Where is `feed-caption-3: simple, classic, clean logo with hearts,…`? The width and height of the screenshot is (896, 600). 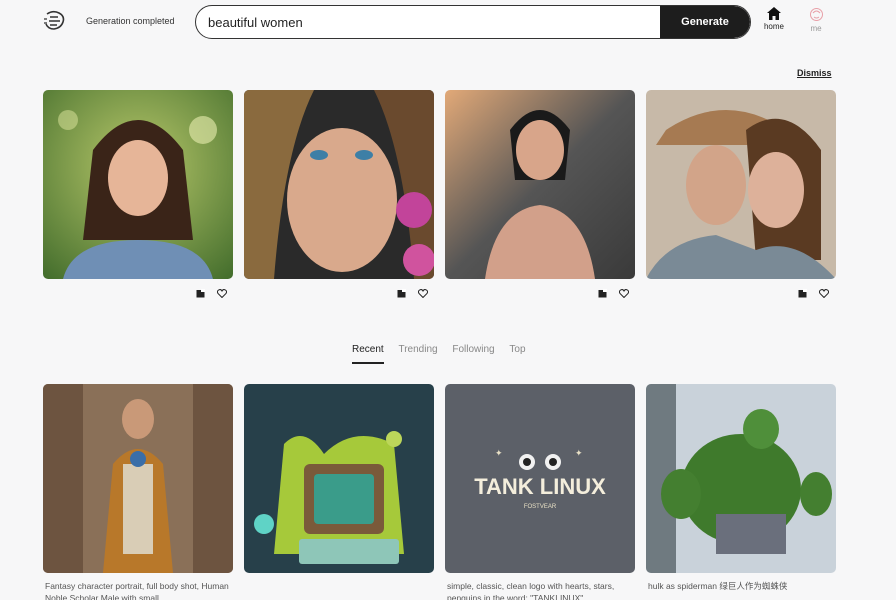
feed-caption-3: simple, classic, clean logo with hearts,… is located at coordinates (531, 590).